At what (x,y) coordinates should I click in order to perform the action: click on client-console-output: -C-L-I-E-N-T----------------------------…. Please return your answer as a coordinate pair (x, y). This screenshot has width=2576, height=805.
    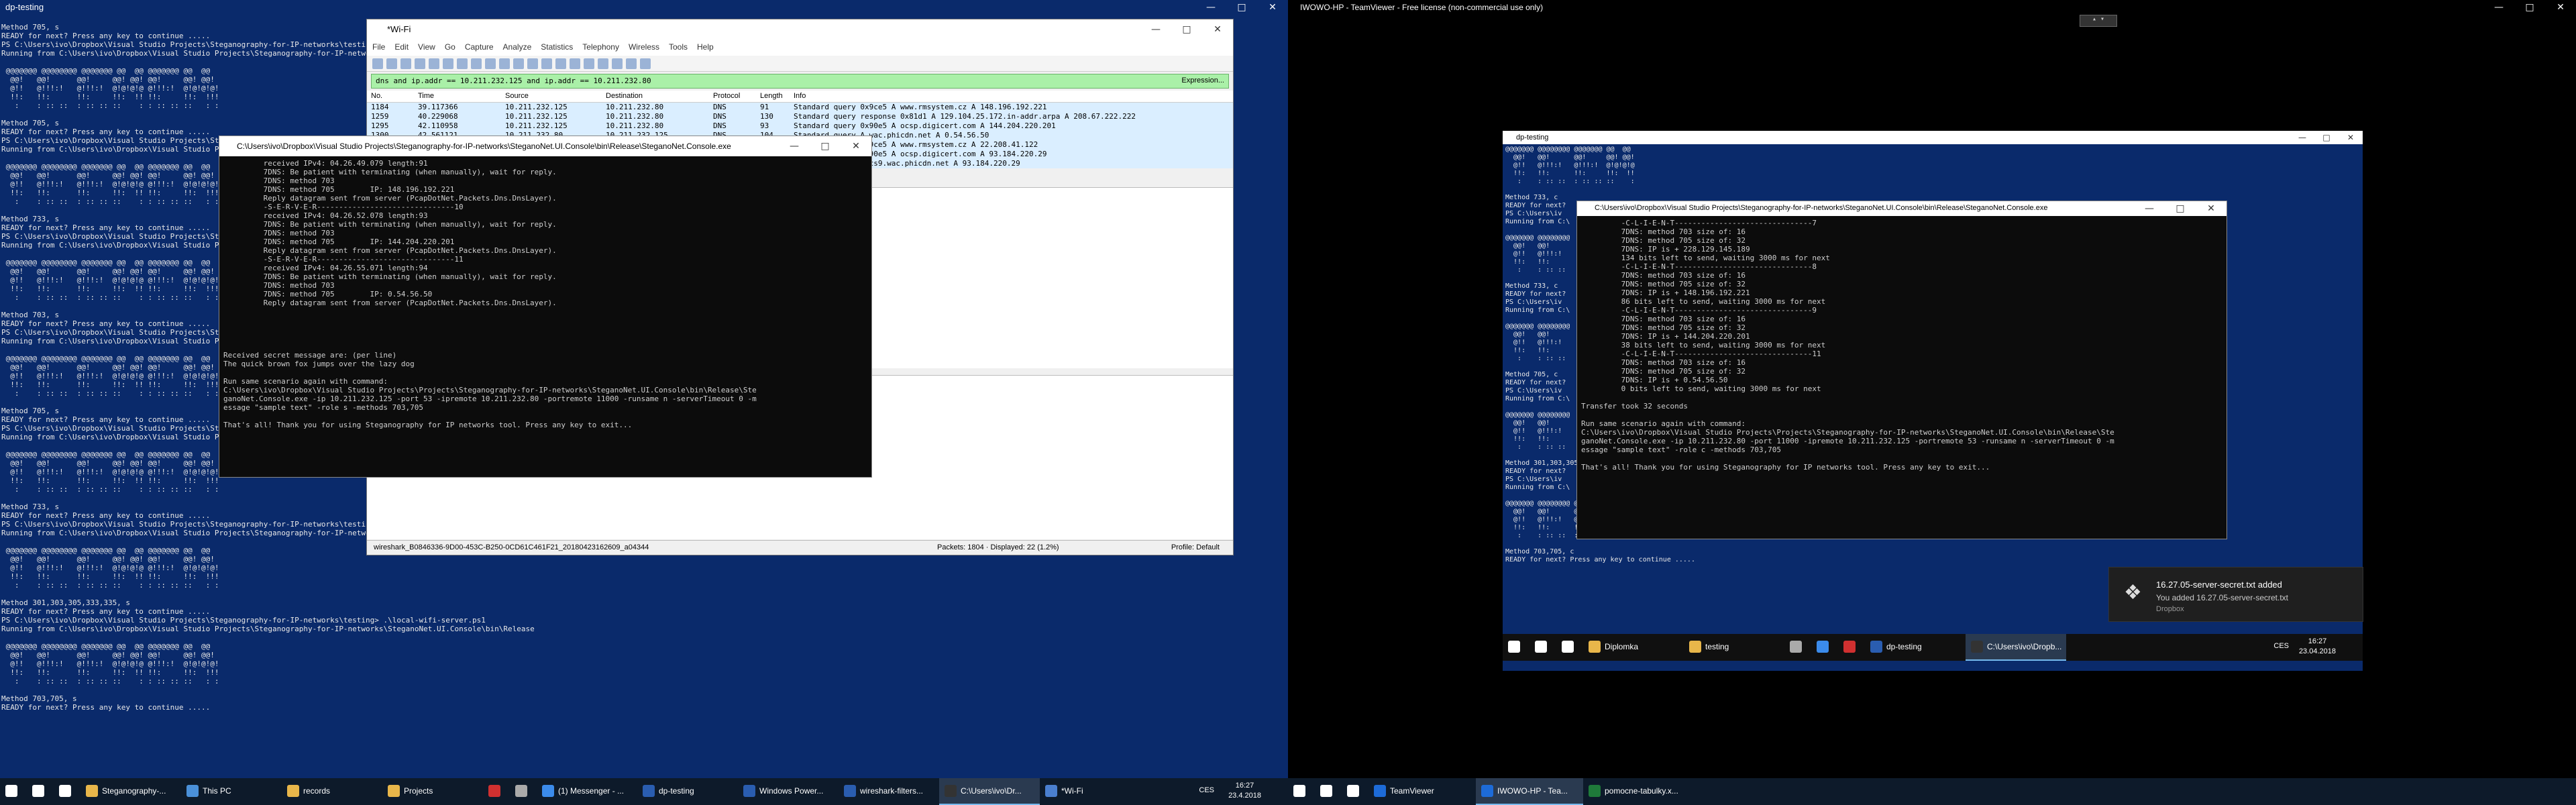
    Looking at the image, I should click on (1901, 345).